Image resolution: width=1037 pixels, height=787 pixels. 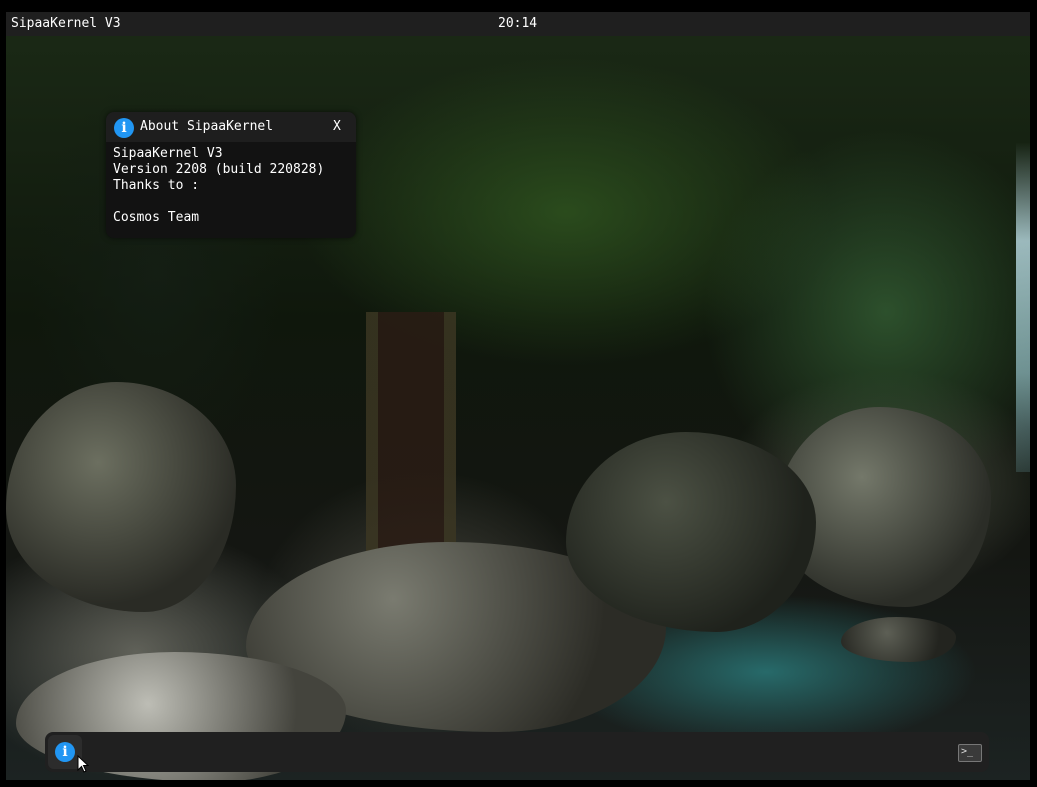 I want to click on os-title: SipaaKernel V3, so click(x=66, y=23).